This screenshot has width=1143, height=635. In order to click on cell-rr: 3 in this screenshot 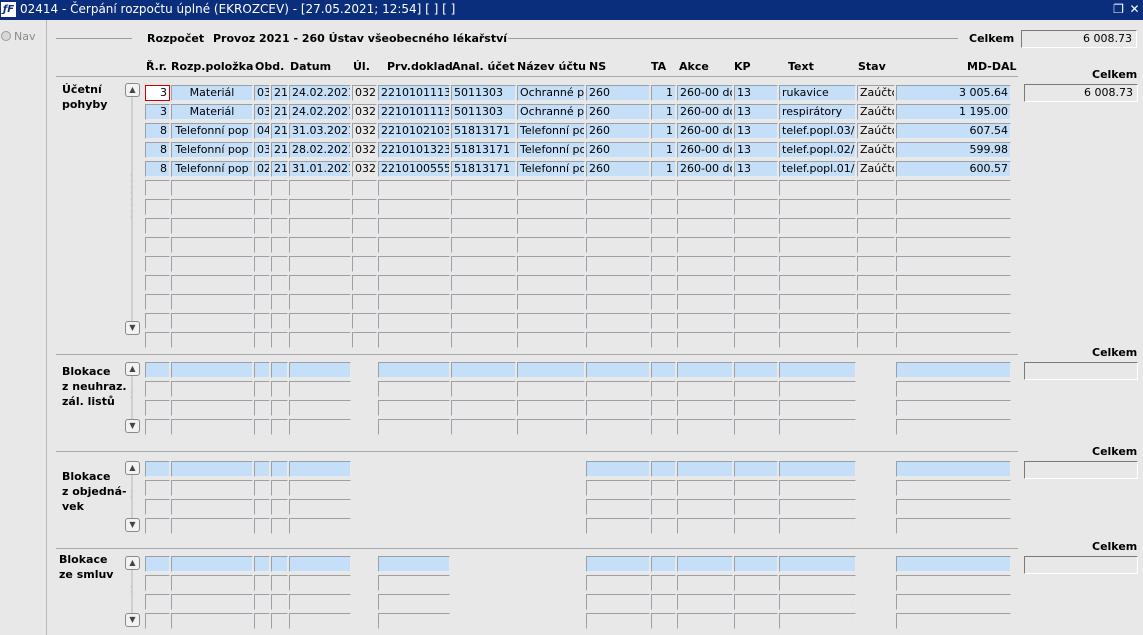, I will do `click(157, 112)`.